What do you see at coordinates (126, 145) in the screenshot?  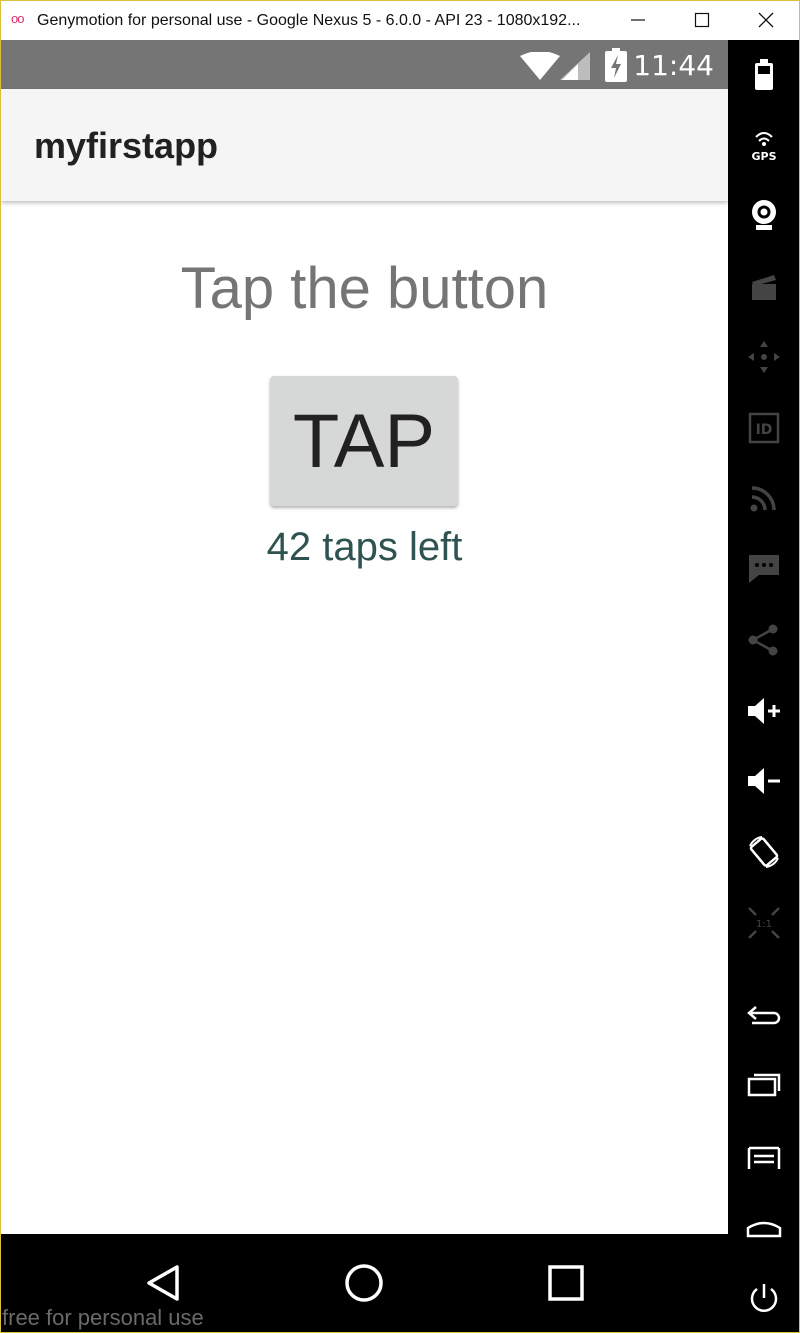 I see `app-title: myfirstapp` at bounding box center [126, 145].